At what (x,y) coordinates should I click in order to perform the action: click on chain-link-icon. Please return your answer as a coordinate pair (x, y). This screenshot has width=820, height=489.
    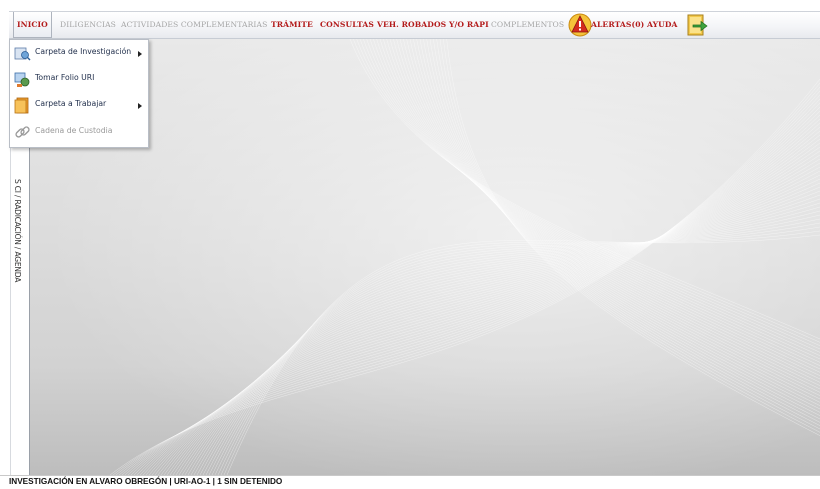
    Looking at the image, I should click on (22, 132).